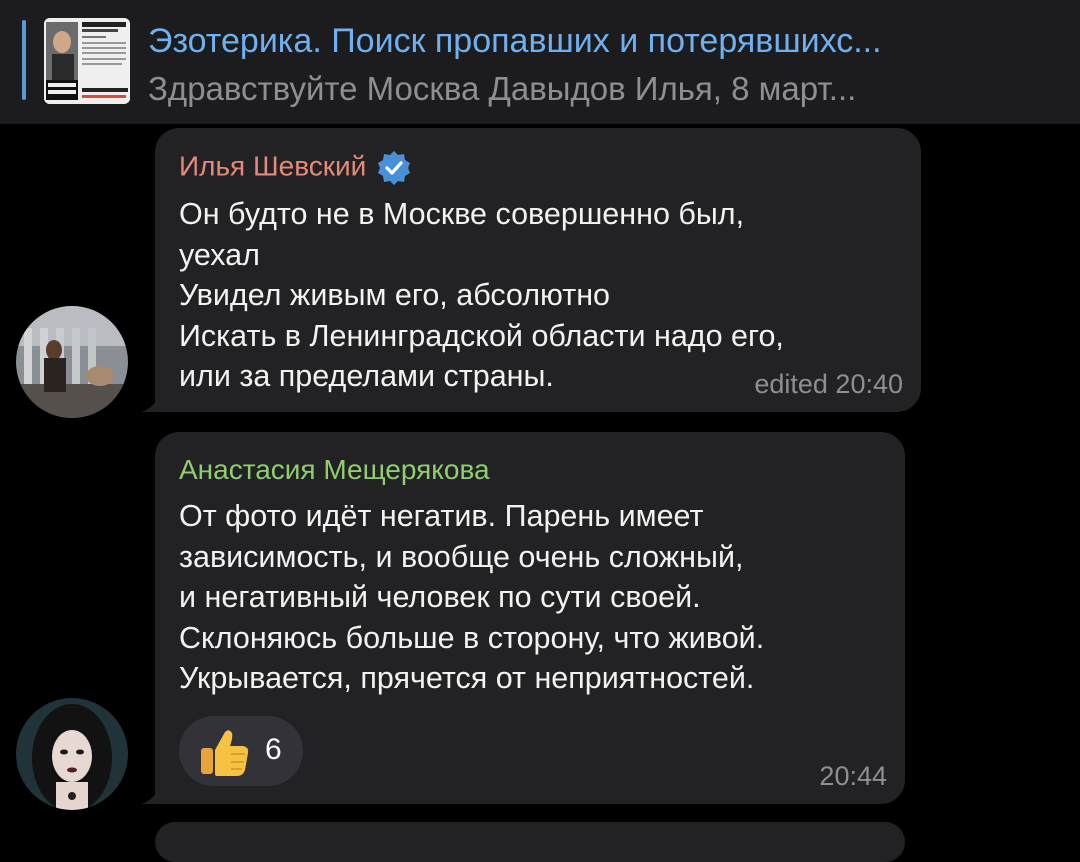  Describe the element at coordinates (219, 254) in the screenshot. I see `message-line: уехал` at that location.